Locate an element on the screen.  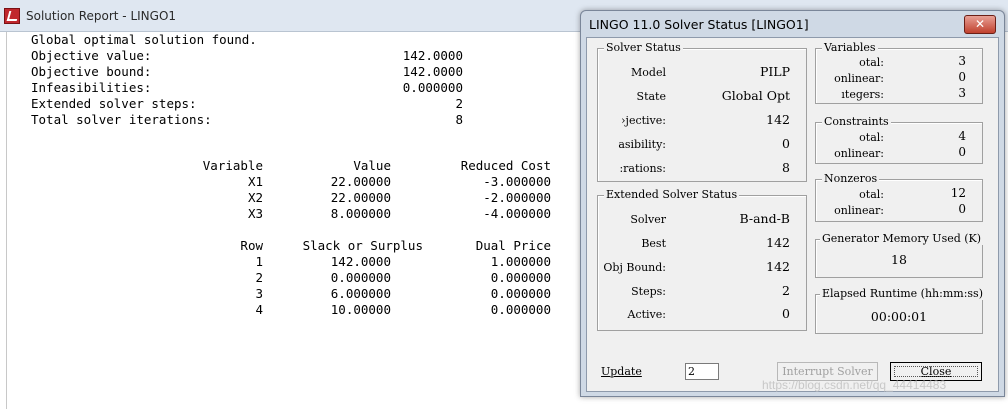
constraints-value-total: 4 is located at coordinates (962, 136).